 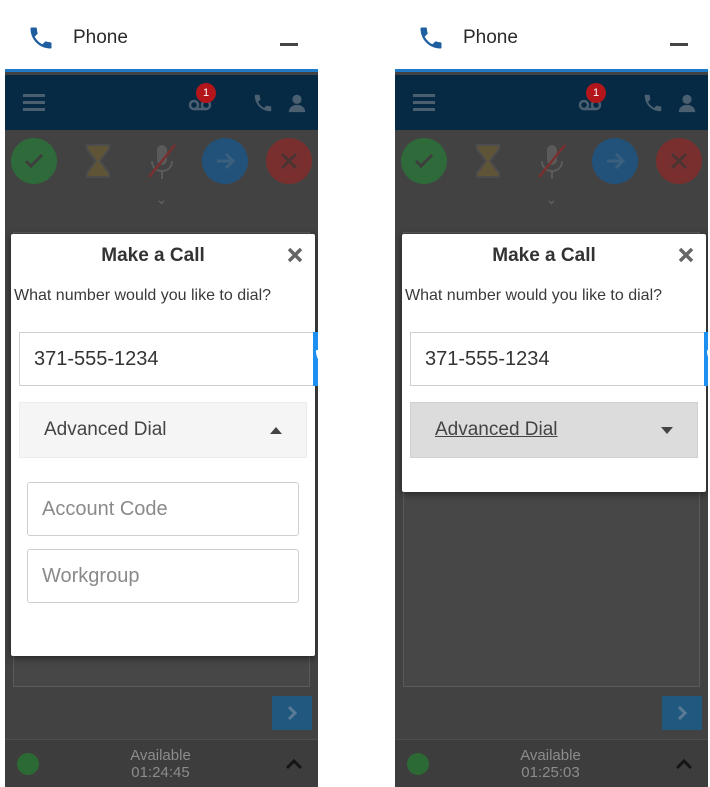 What do you see at coordinates (276, 430) in the screenshot?
I see `caret-up-icon` at bounding box center [276, 430].